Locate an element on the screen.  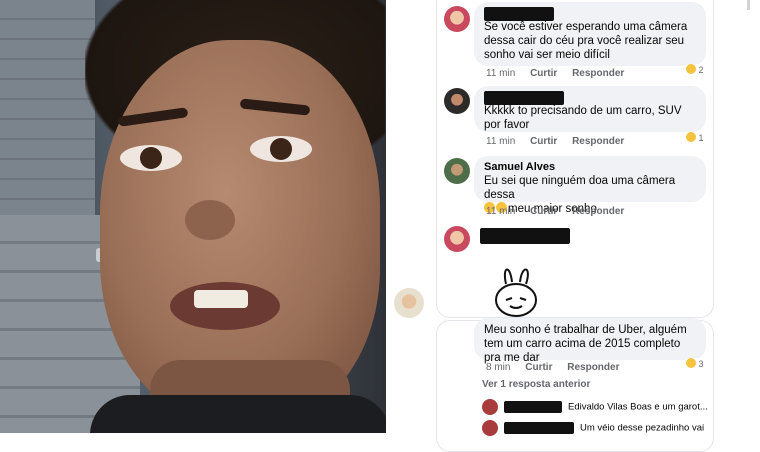
scrollbar is located at coordinates (748, 5).